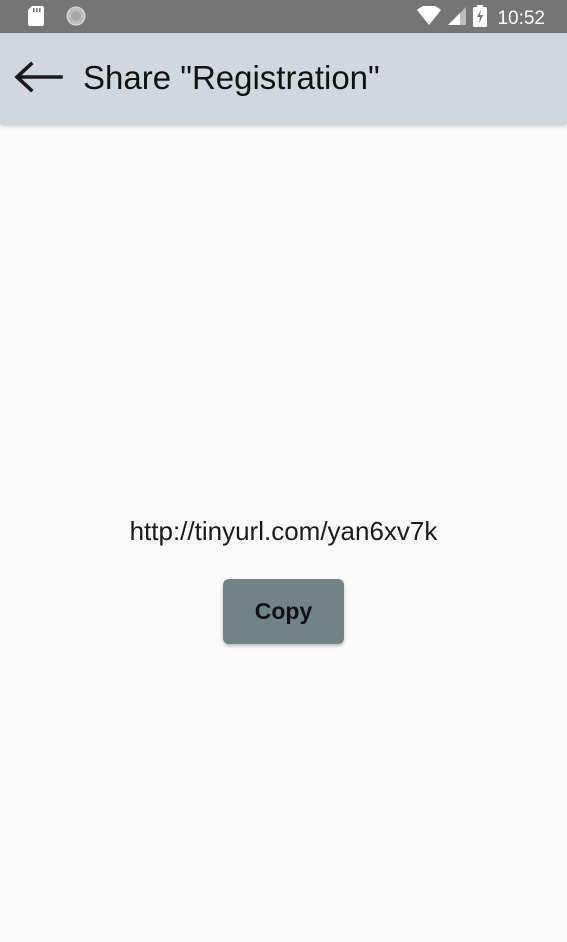 The width and height of the screenshot is (567, 942). I want to click on arrow-left-icon, so click(38, 79).